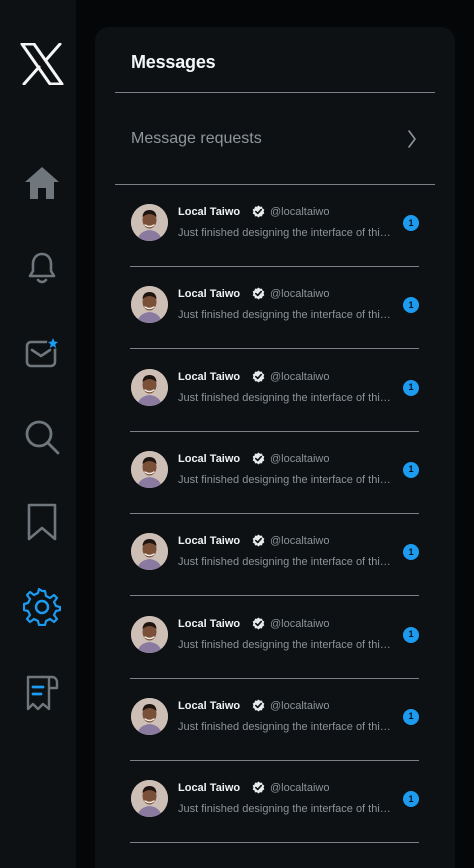  What do you see at coordinates (42, 437) in the screenshot?
I see `search-icon` at bounding box center [42, 437].